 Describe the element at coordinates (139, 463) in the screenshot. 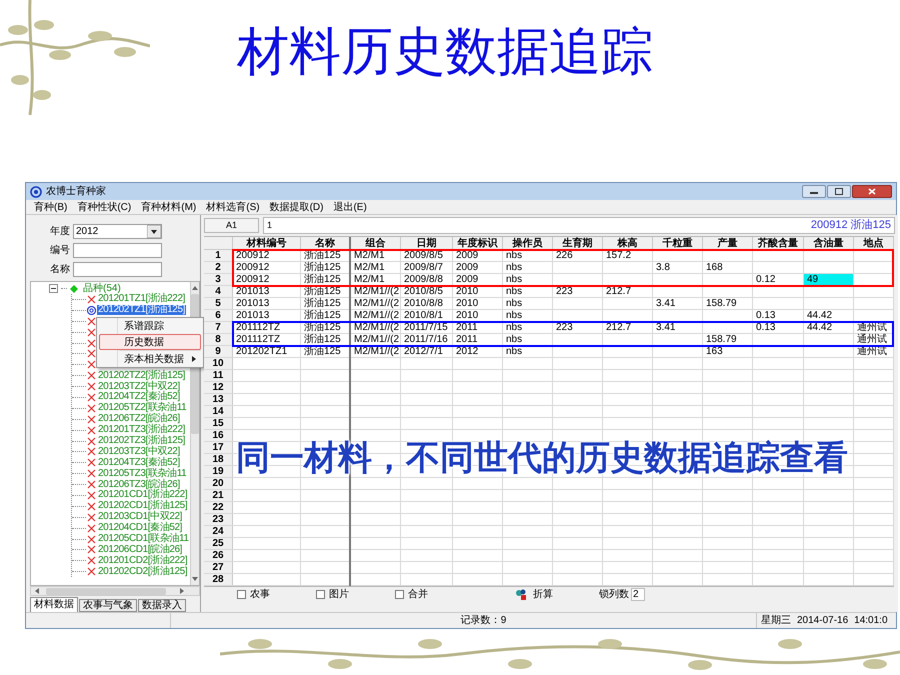

I see `tree-item: 201204TZ3[秦油52]` at that location.